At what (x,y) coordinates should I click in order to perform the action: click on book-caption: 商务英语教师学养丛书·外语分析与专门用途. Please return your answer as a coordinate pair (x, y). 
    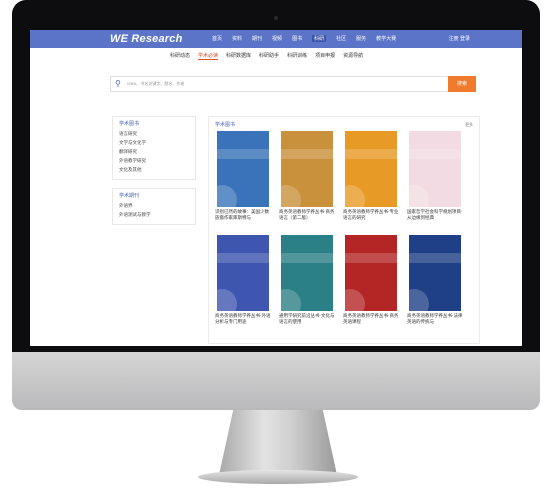
    Looking at the image, I should click on (244, 319).